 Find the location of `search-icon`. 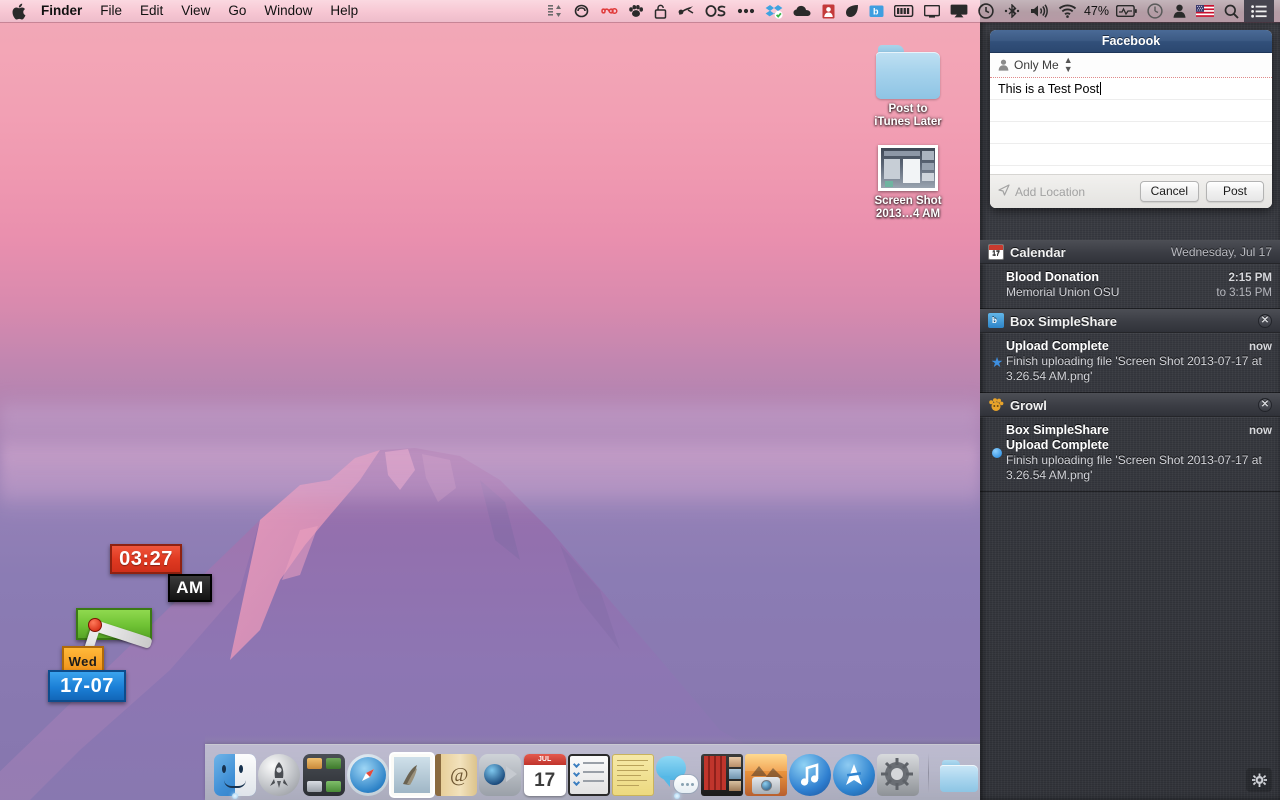

search-icon is located at coordinates (1231, 11).